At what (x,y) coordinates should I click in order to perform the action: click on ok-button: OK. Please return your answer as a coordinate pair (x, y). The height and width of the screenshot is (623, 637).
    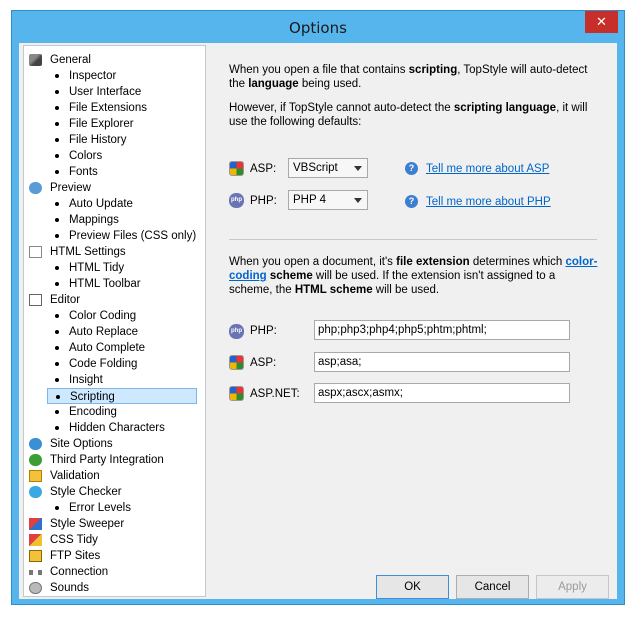
    Looking at the image, I should click on (412, 587).